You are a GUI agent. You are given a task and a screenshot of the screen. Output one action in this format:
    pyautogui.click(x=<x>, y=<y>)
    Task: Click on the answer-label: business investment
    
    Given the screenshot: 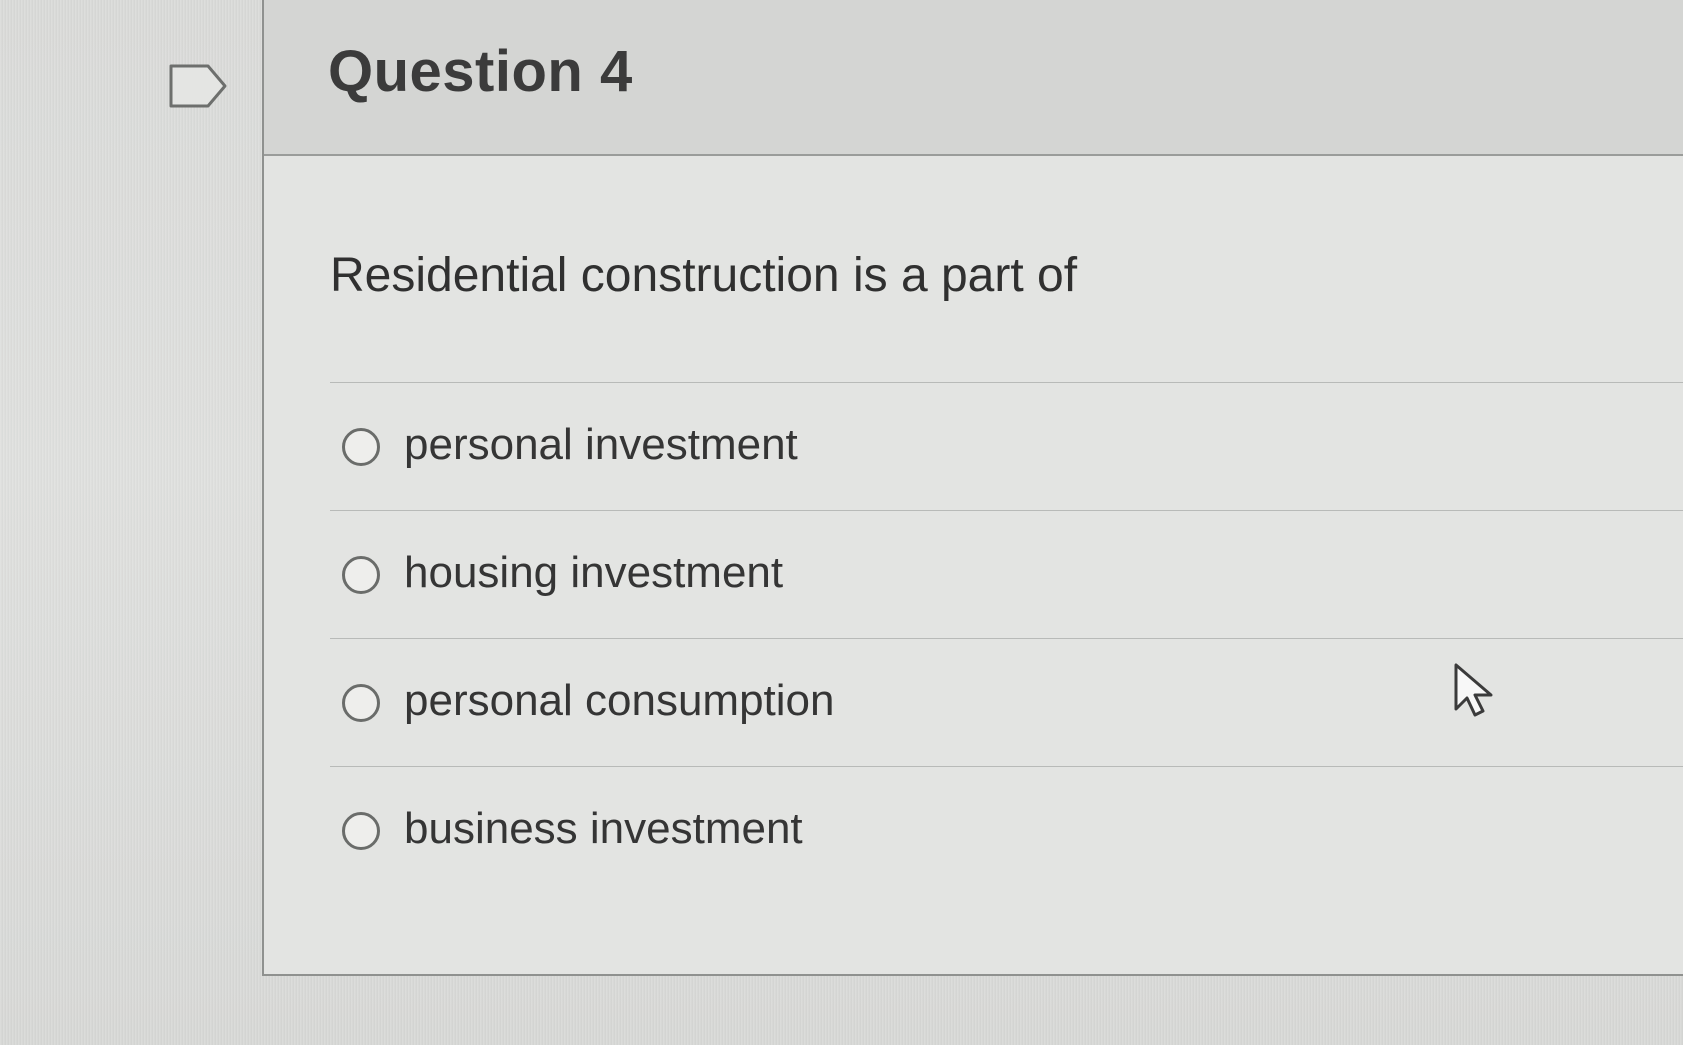 What is the action you would take?
    pyautogui.click(x=603, y=828)
    